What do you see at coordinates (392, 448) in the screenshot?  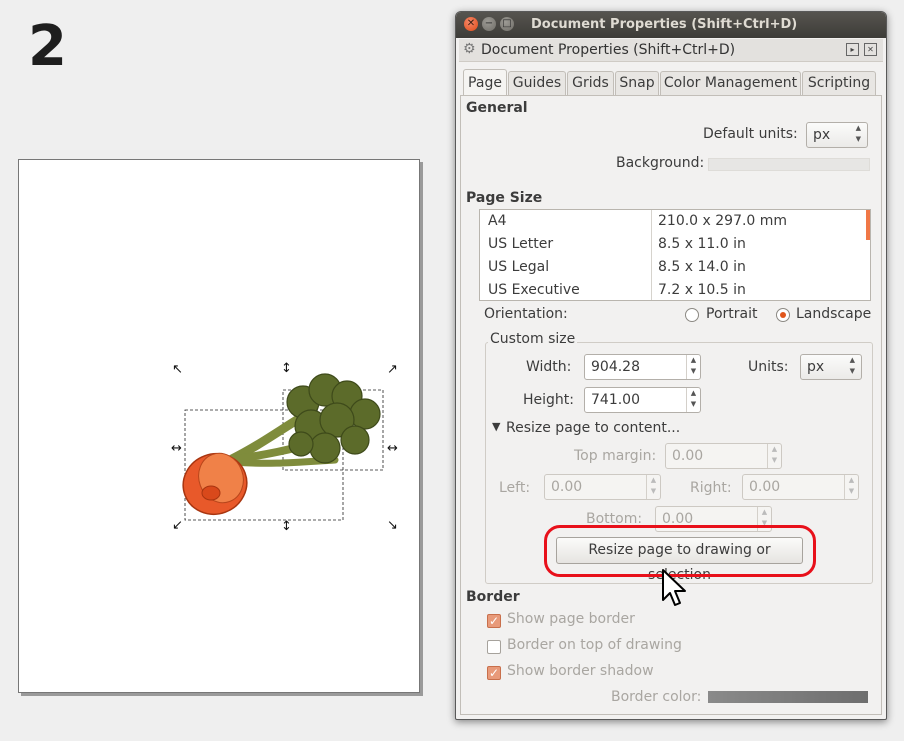 I see `scale-handle-right: ↔` at bounding box center [392, 448].